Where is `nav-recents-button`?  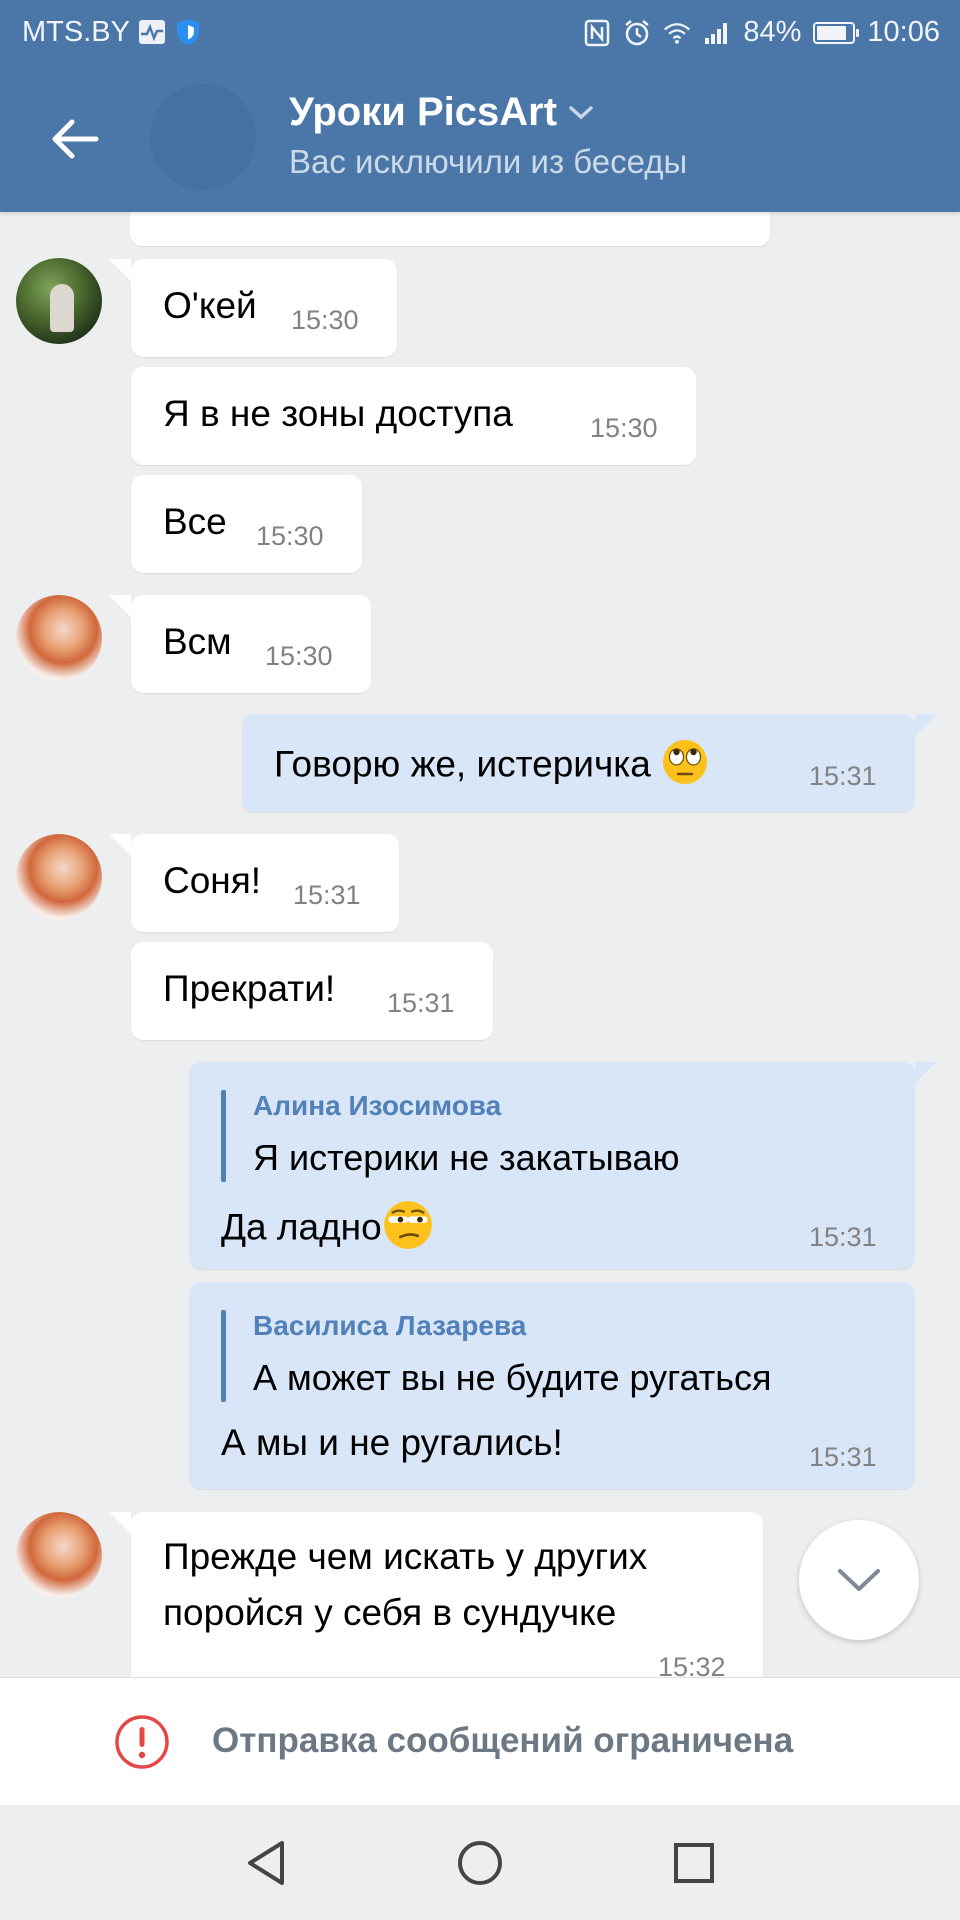 nav-recents-button is located at coordinates (694, 1863).